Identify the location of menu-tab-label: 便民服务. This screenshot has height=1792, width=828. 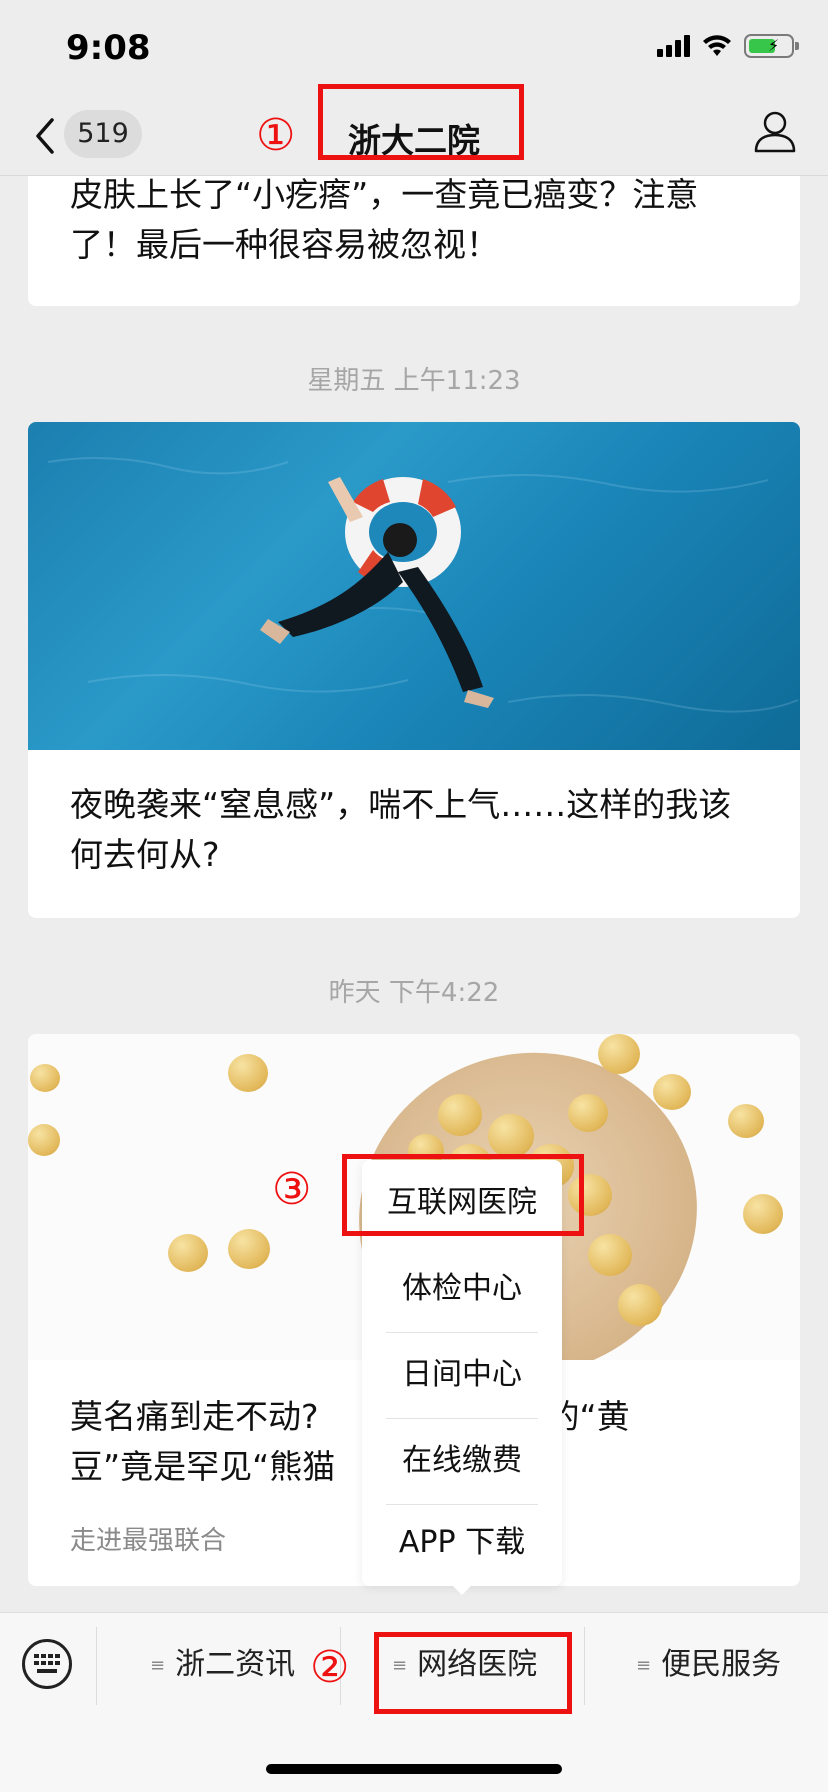
(721, 1664).